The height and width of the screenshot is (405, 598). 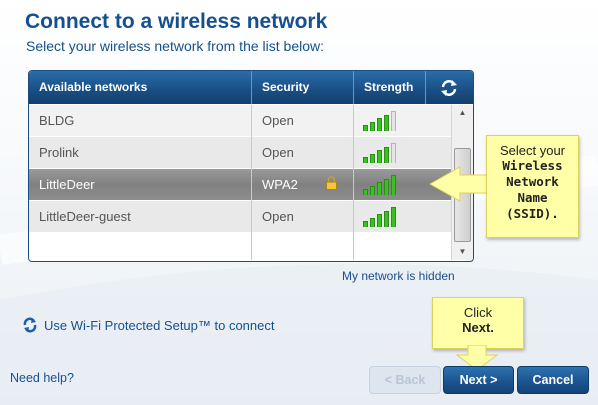 I want to click on next-callout: Click Next., so click(x=478, y=323).